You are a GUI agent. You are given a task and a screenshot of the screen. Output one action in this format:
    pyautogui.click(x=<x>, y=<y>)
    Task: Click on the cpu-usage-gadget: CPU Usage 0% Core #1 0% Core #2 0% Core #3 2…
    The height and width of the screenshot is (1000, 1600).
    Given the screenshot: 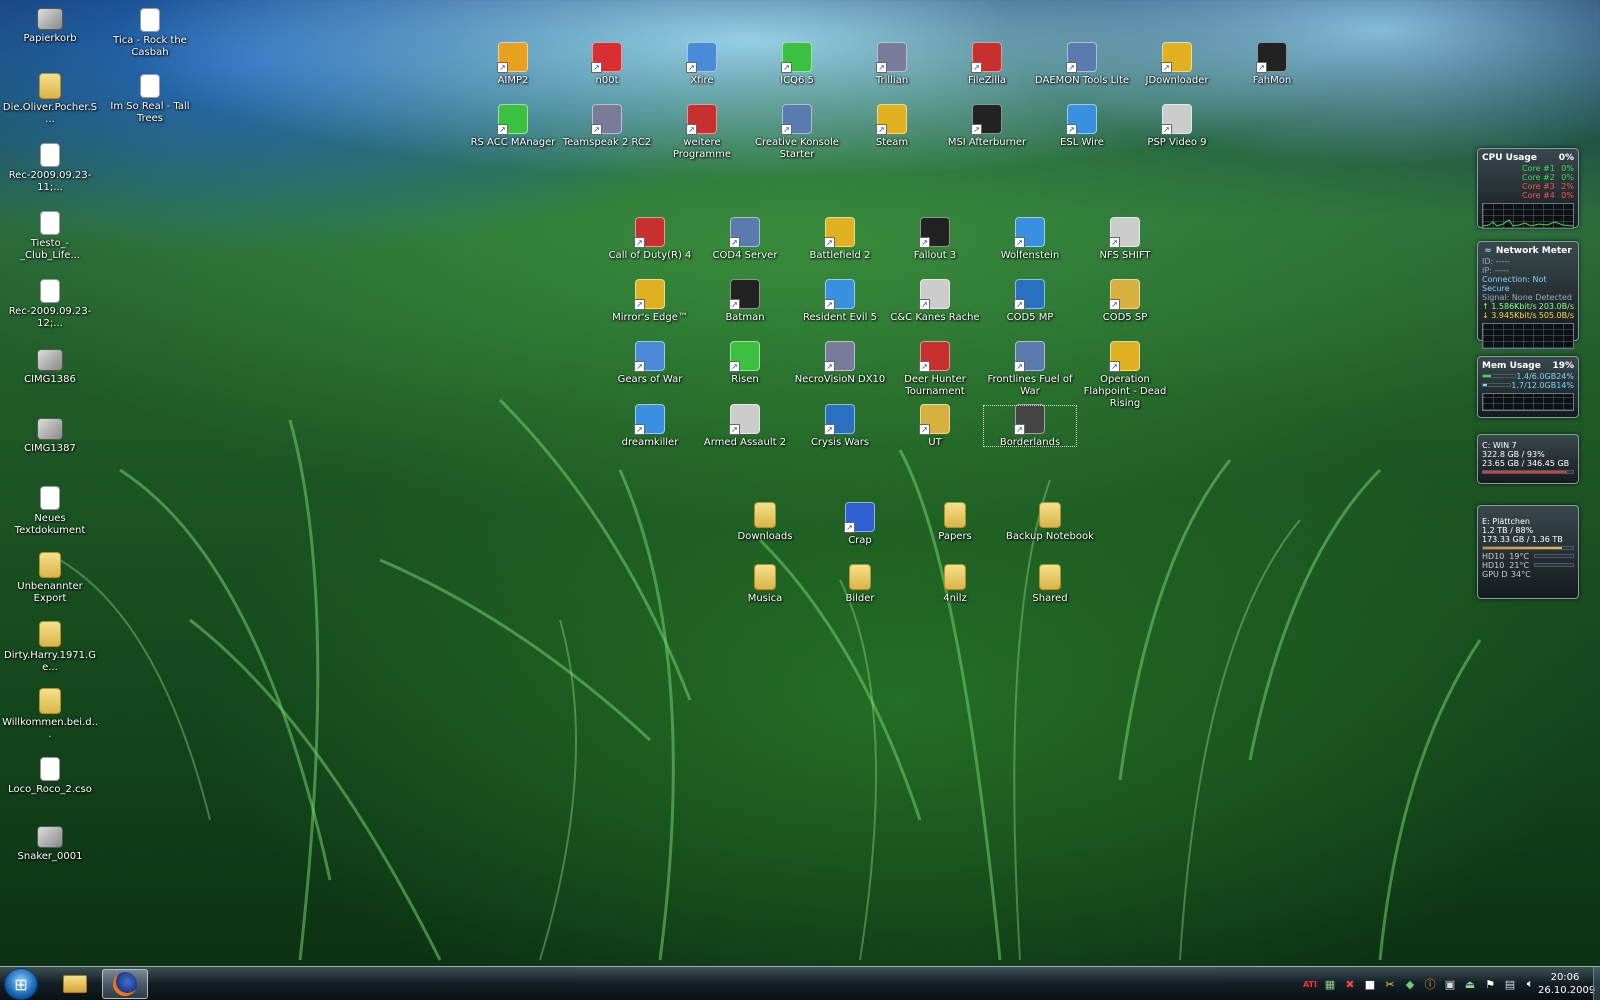 What is the action you would take?
    pyautogui.click(x=1528, y=188)
    